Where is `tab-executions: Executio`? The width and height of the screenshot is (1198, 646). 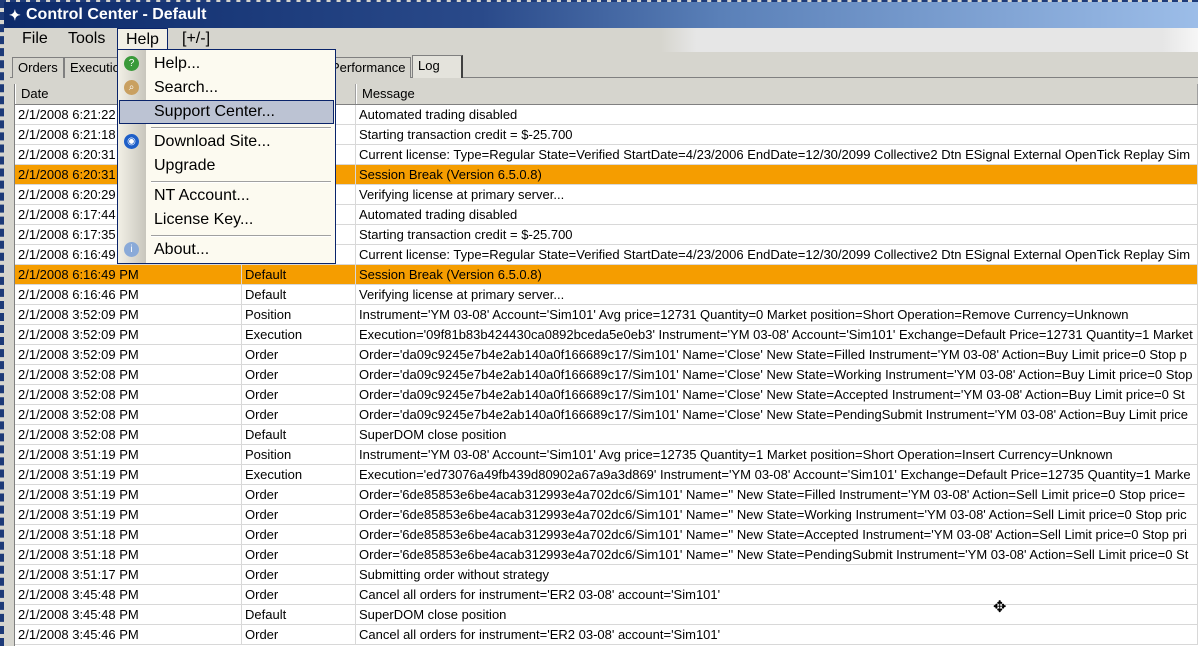
tab-executions: Executio is located at coordinates (94, 67).